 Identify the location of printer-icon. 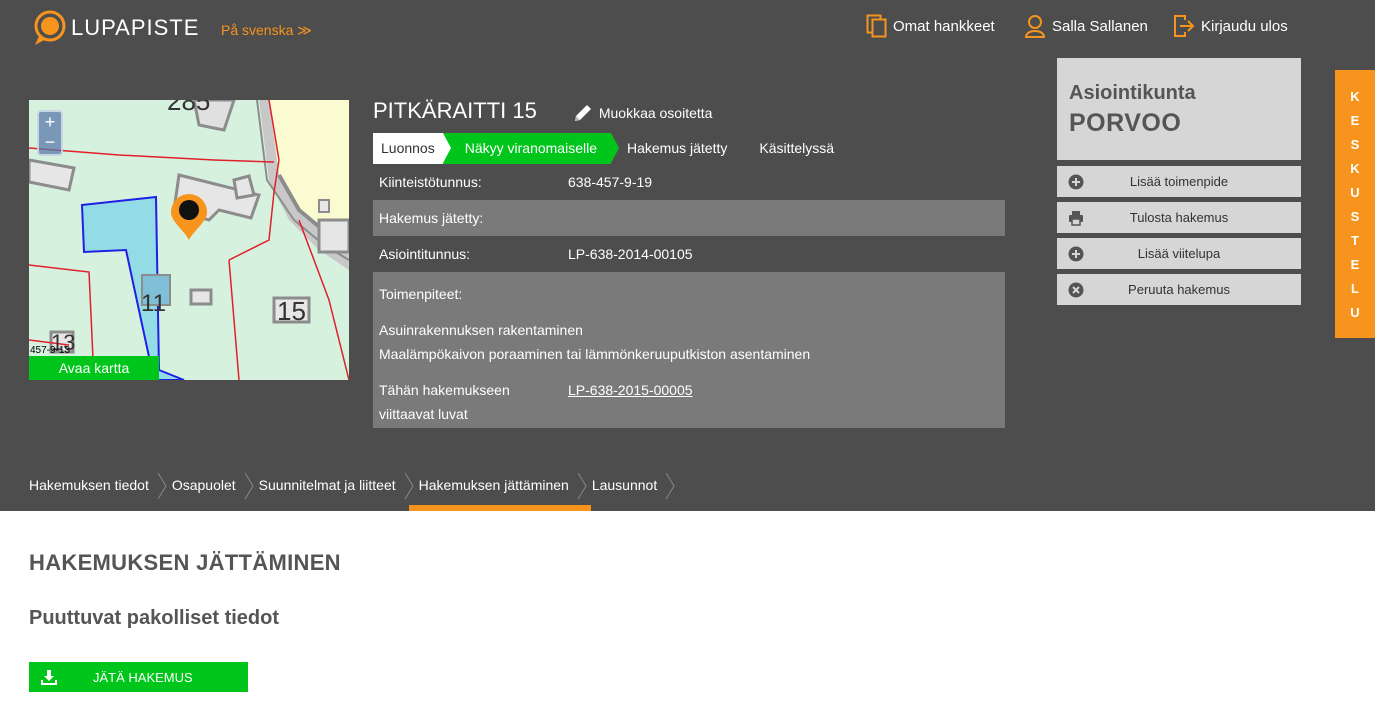
(1076, 218).